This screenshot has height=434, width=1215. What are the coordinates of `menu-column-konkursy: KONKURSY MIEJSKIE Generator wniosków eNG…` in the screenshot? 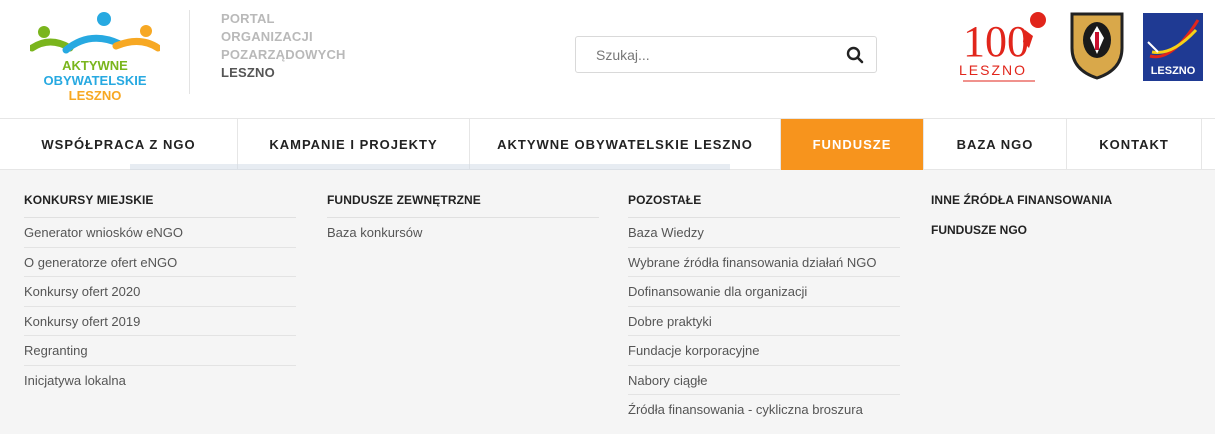 It's located at (160, 282).